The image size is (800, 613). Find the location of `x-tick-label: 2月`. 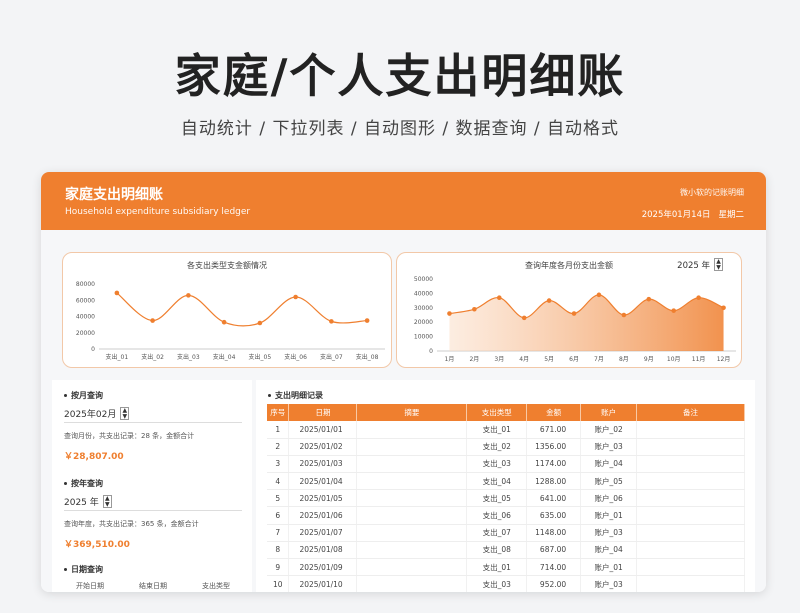

x-tick-label: 2月 is located at coordinates (474, 359).